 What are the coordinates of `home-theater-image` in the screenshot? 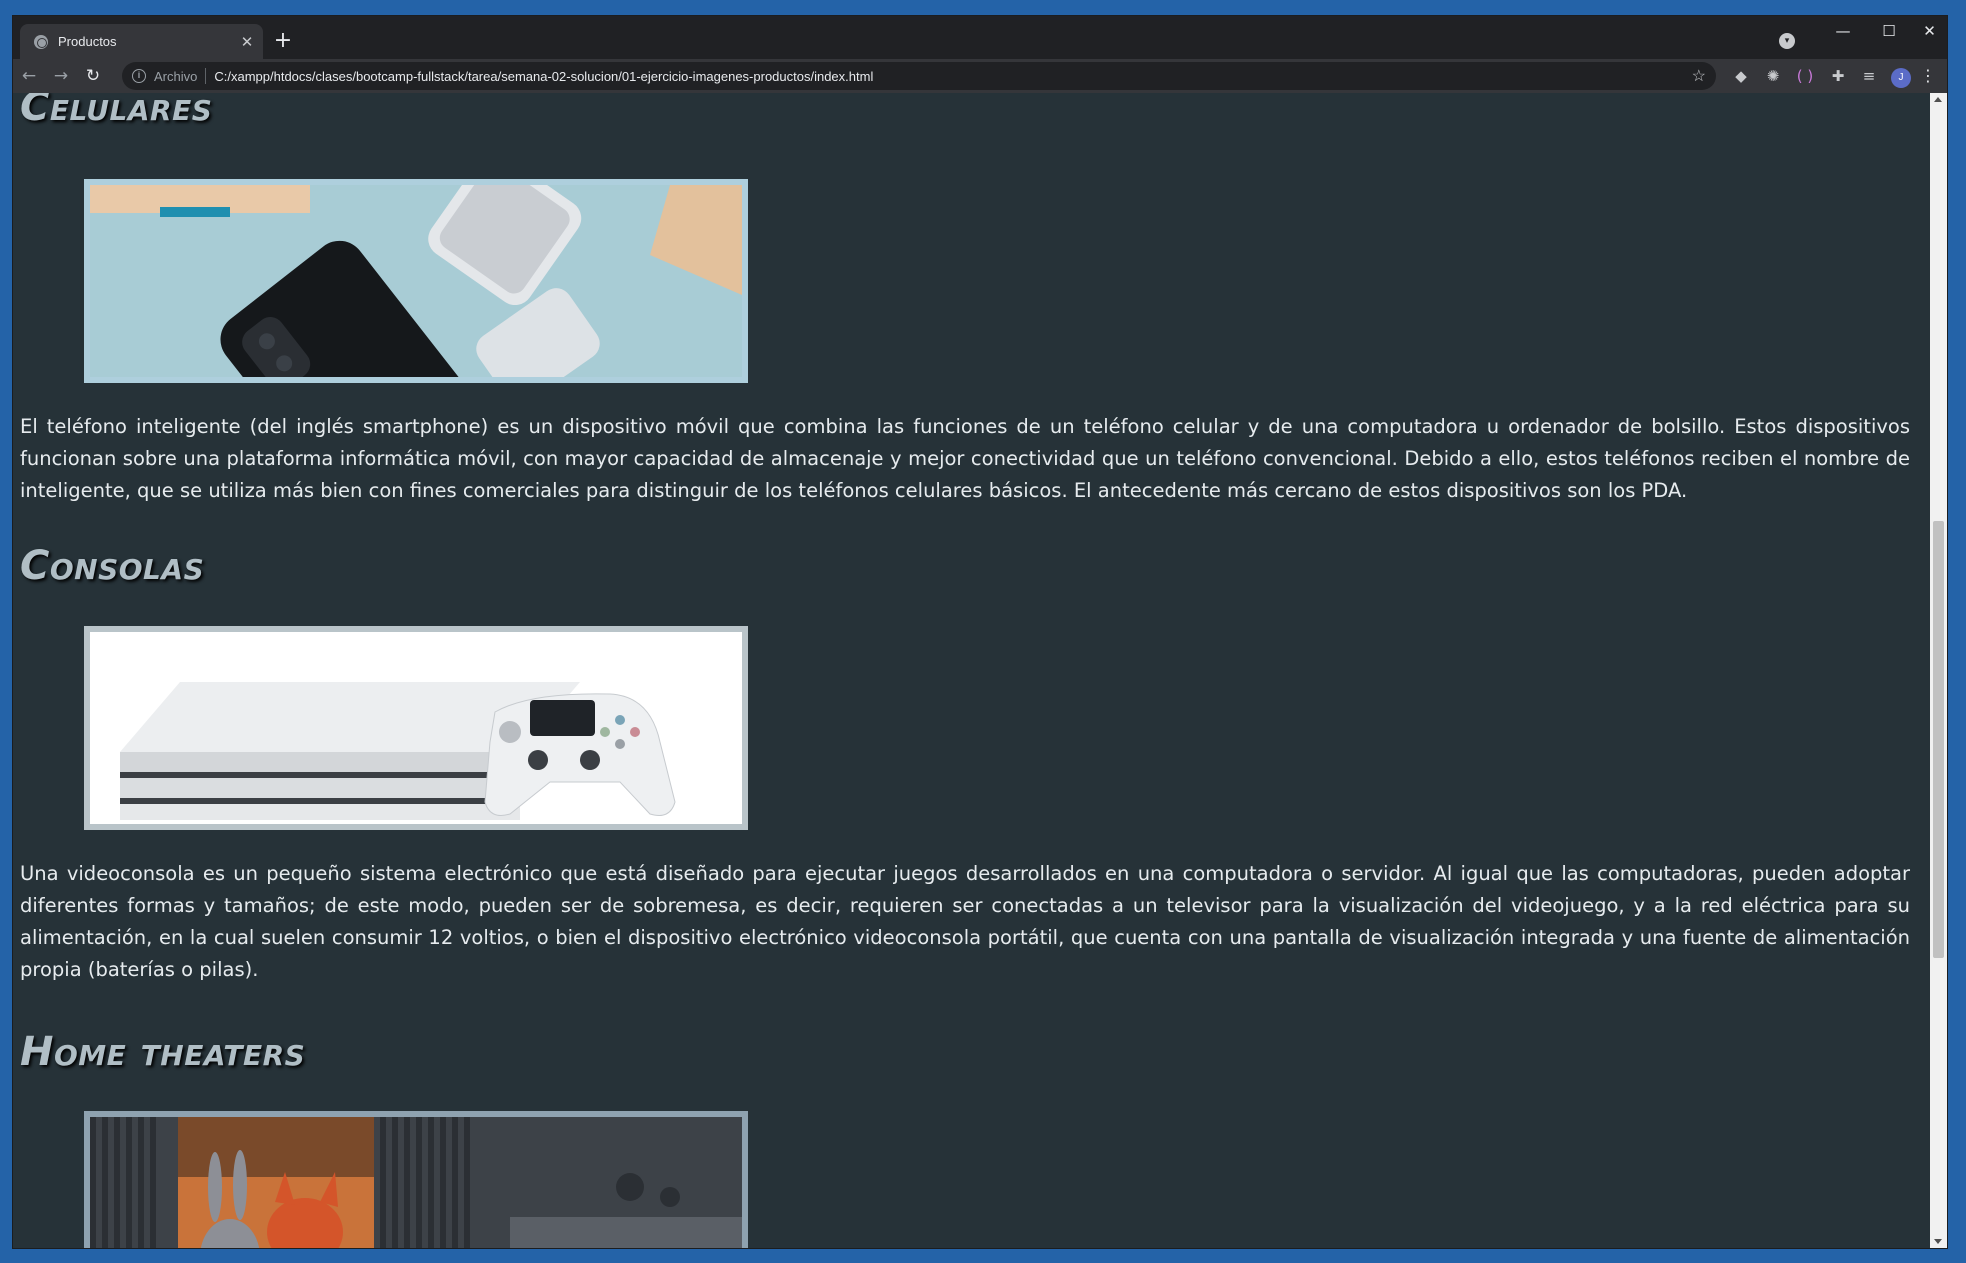 It's located at (416, 1182).